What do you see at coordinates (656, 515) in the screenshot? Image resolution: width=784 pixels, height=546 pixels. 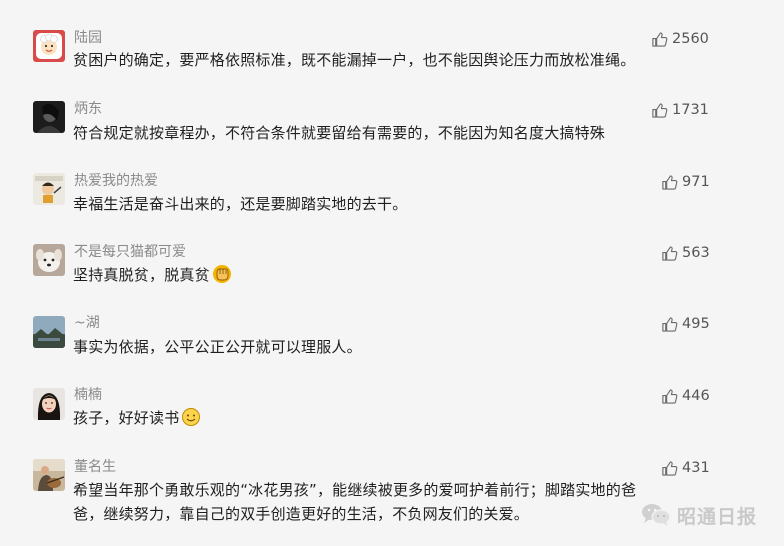 I see `wechat-icon` at bounding box center [656, 515].